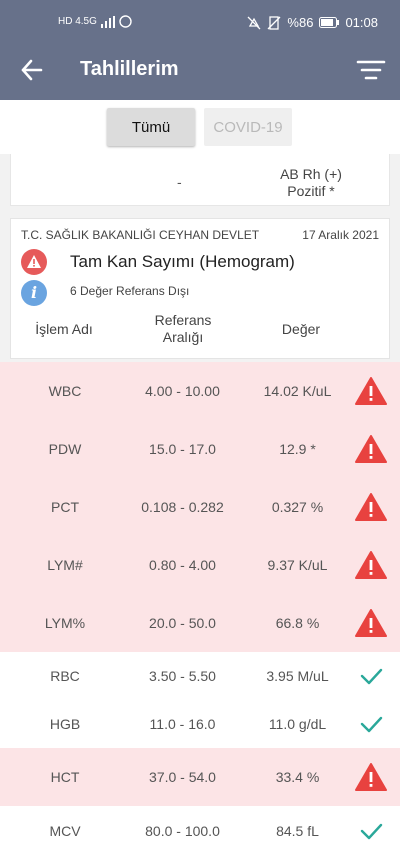  What do you see at coordinates (297, 565) in the screenshot?
I see `result-value: 9.37 K/uL` at bounding box center [297, 565].